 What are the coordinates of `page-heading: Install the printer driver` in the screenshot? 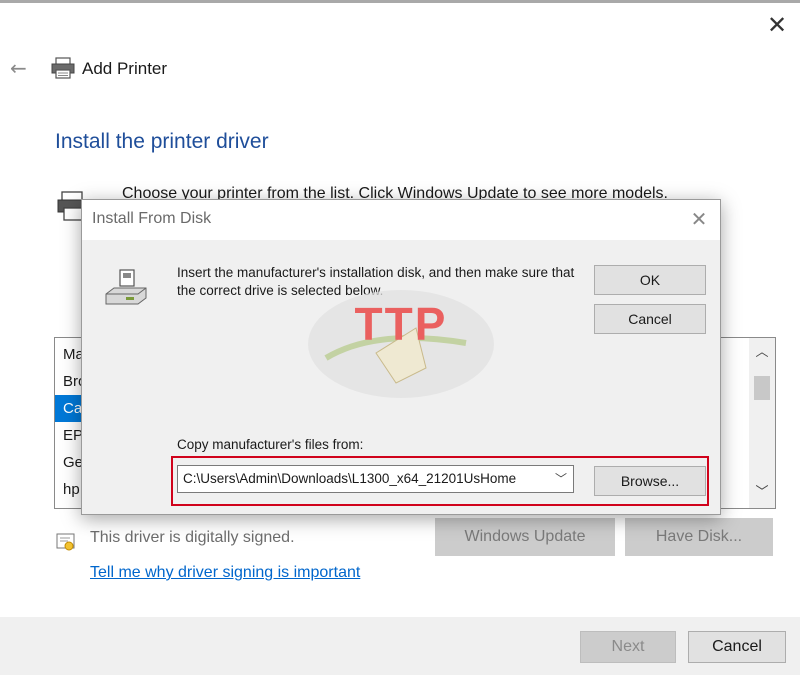 It's located at (162, 141).